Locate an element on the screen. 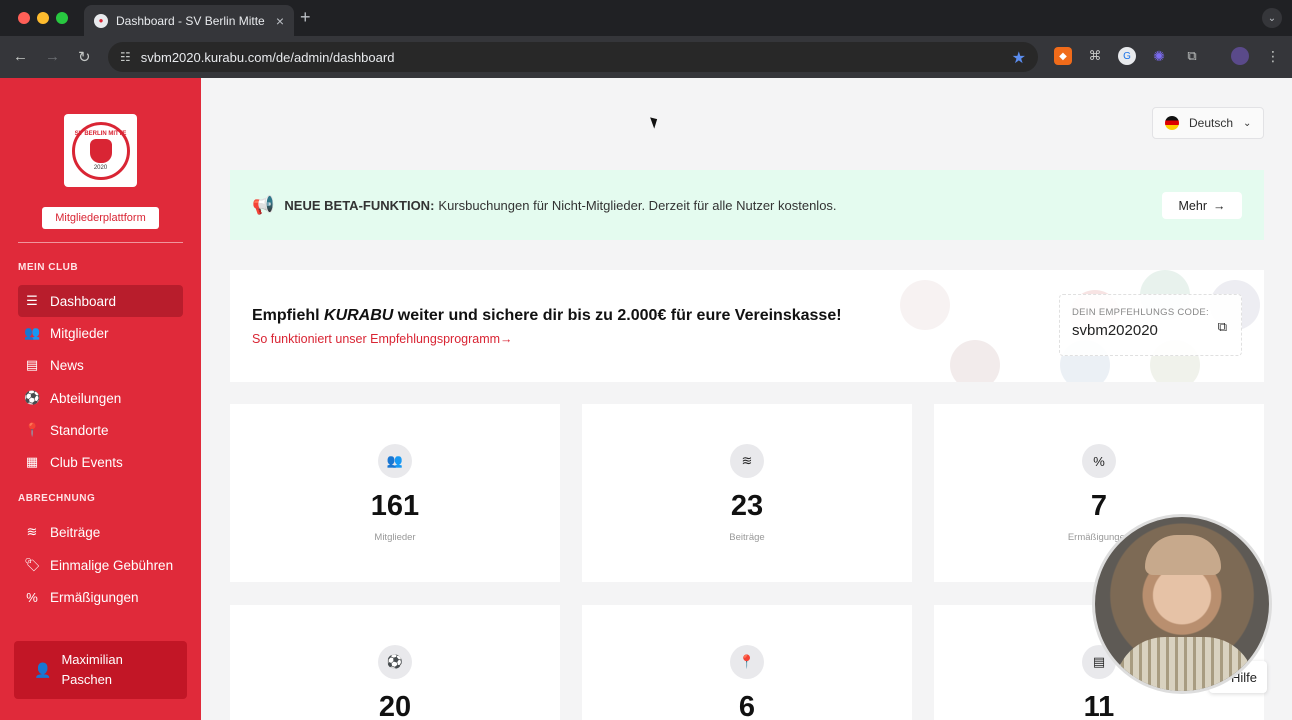 This screenshot has width=1292, height=720. sidebar-item-fees: ≋ Beiträge is located at coordinates (100, 532).